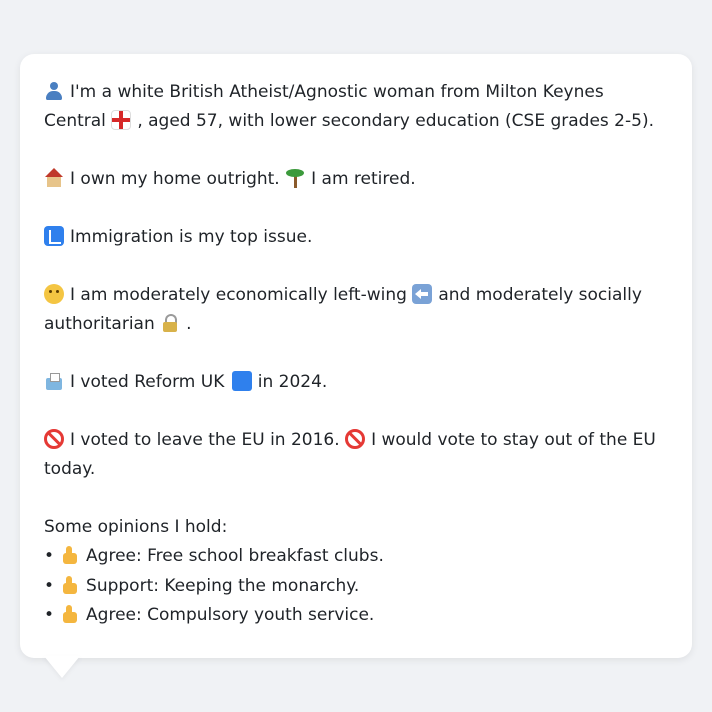 This screenshot has height=712, width=712. What do you see at coordinates (241, 381) in the screenshot?
I see `blue-square-icon` at bounding box center [241, 381].